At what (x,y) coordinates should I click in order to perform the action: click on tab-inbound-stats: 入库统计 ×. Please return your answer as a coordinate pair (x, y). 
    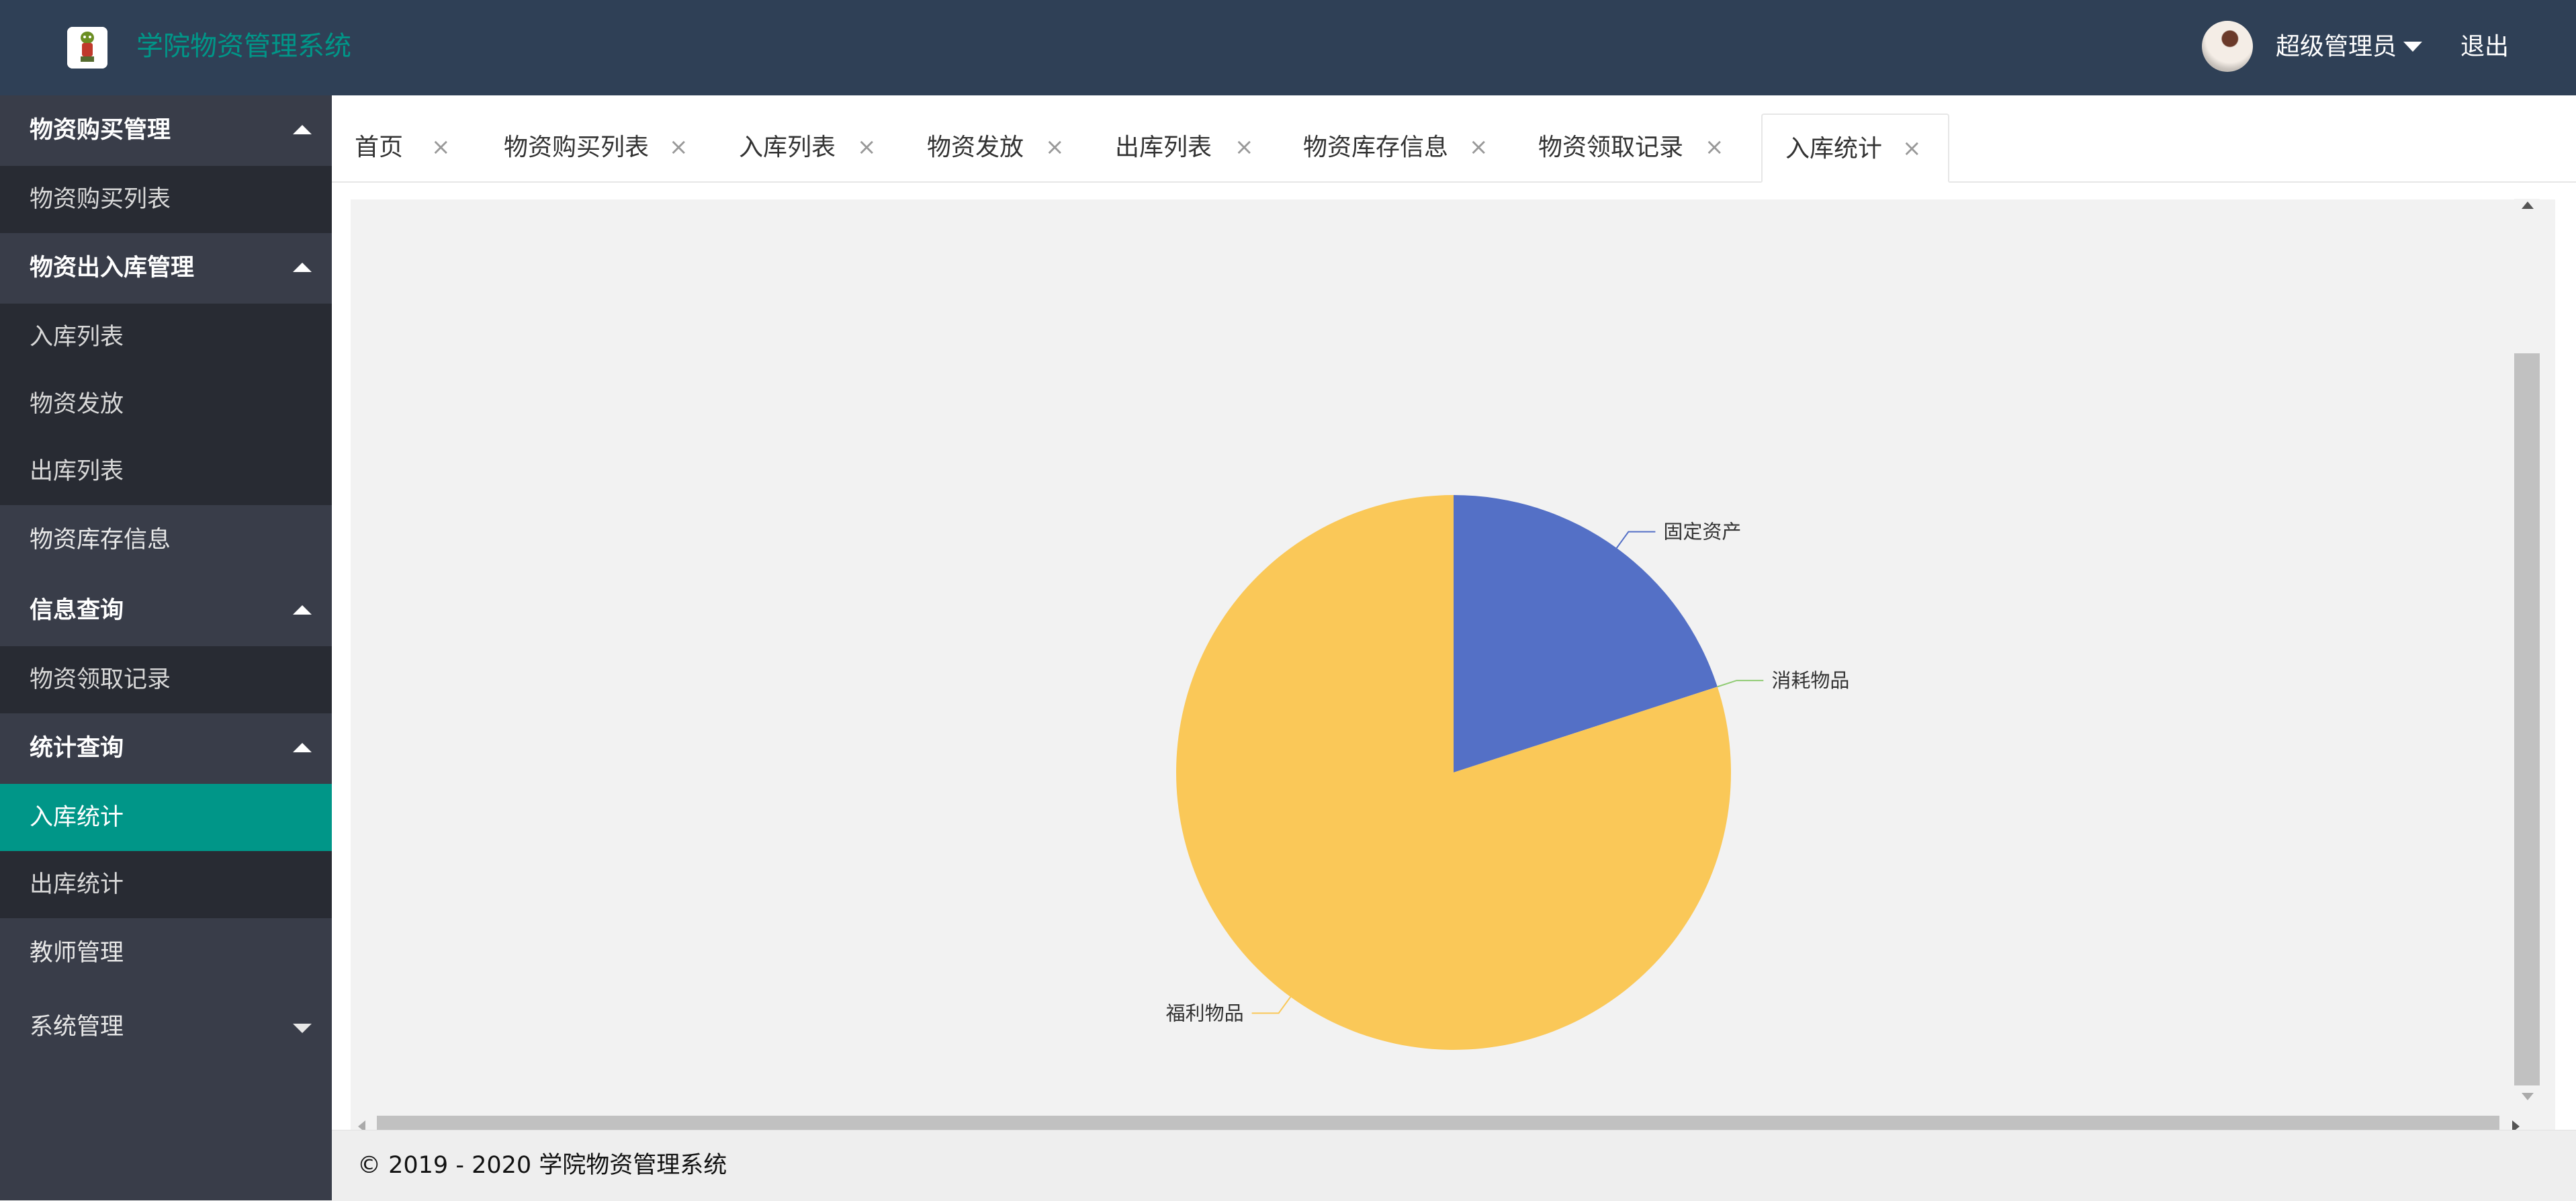
    Looking at the image, I should click on (1855, 148).